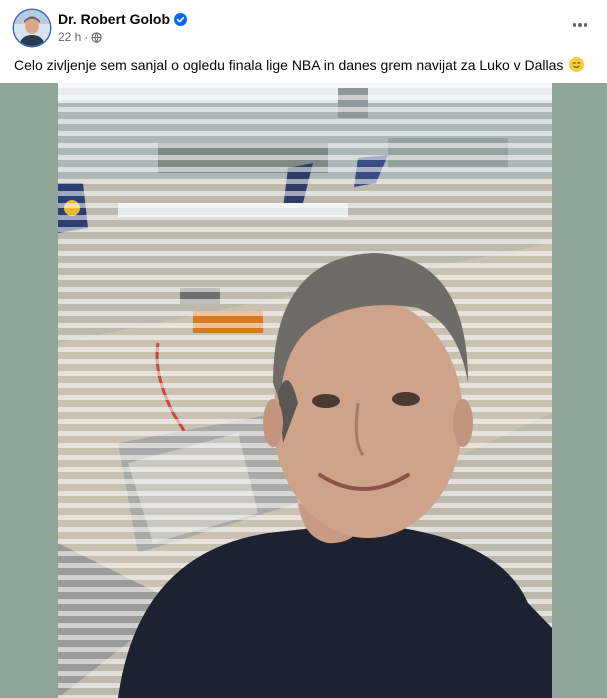 The width and height of the screenshot is (607, 698). What do you see at coordinates (96, 37) in the screenshot?
I see `globe-icon` at bounding box center [96, 37].